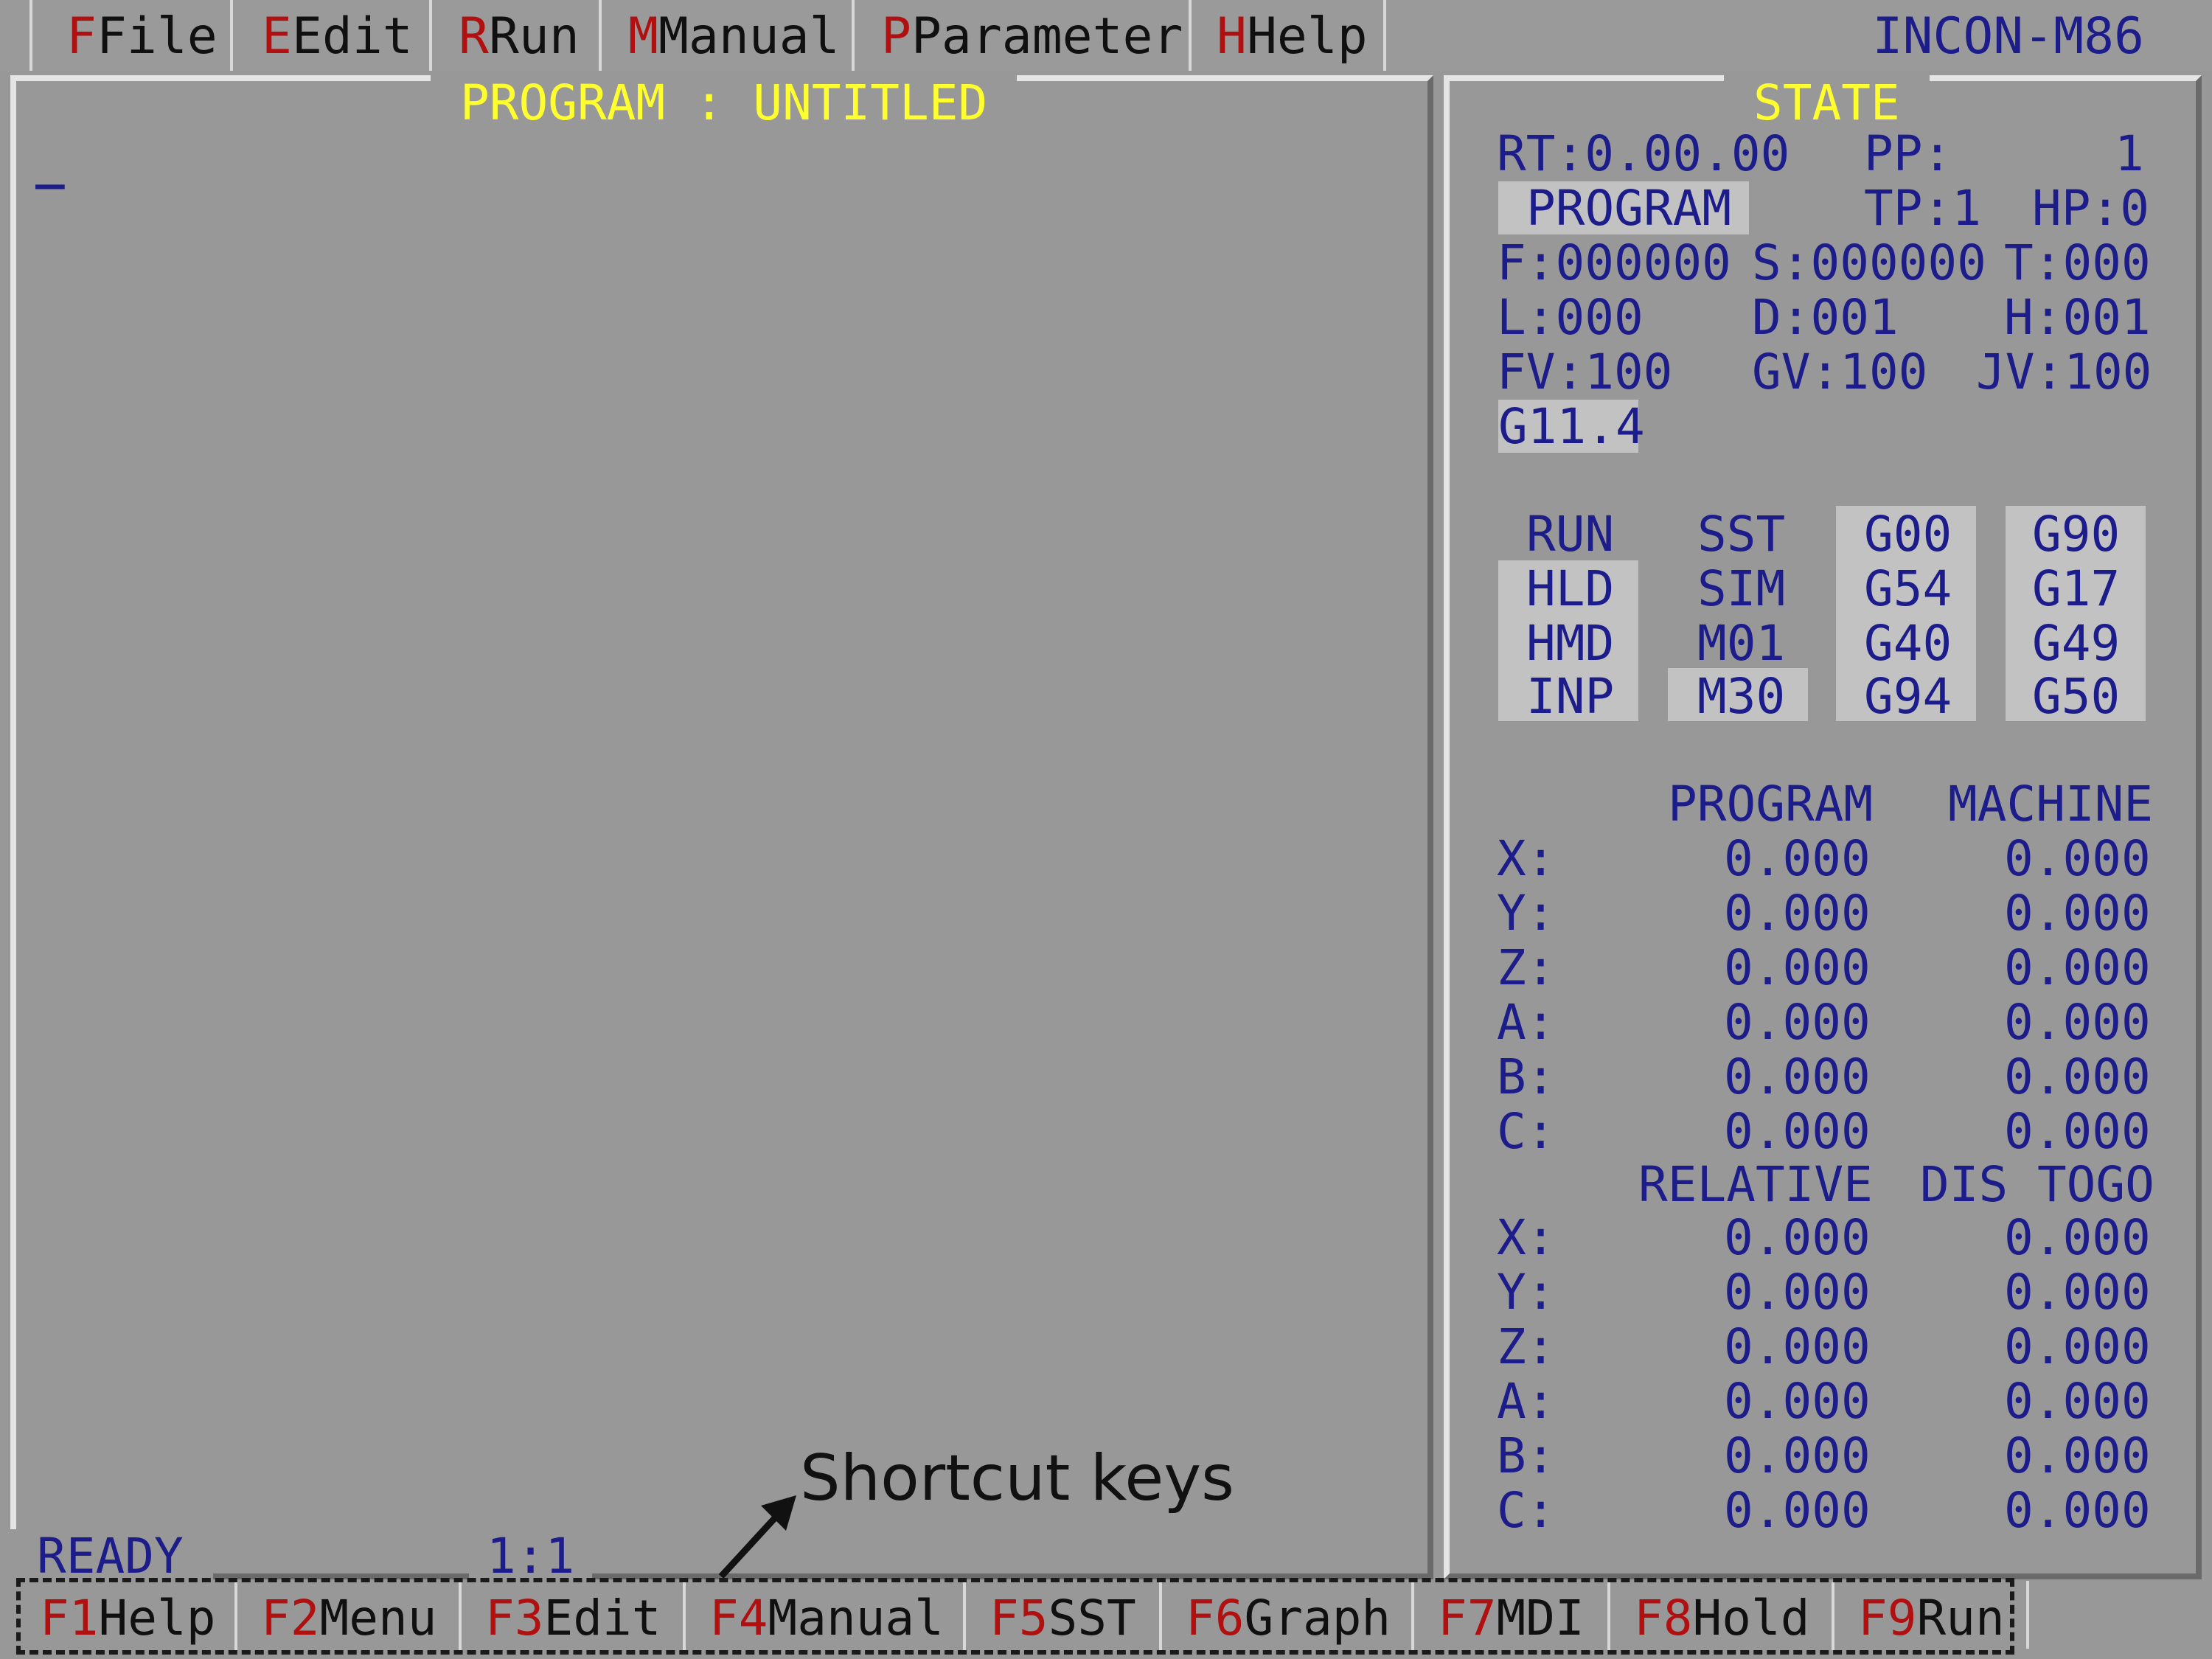 This screenshot has height=1659, width=2212. Describe the element at coordinates (118, 1616) in the screenshot. I see `fkey-f1-help: F1Help` at that location.